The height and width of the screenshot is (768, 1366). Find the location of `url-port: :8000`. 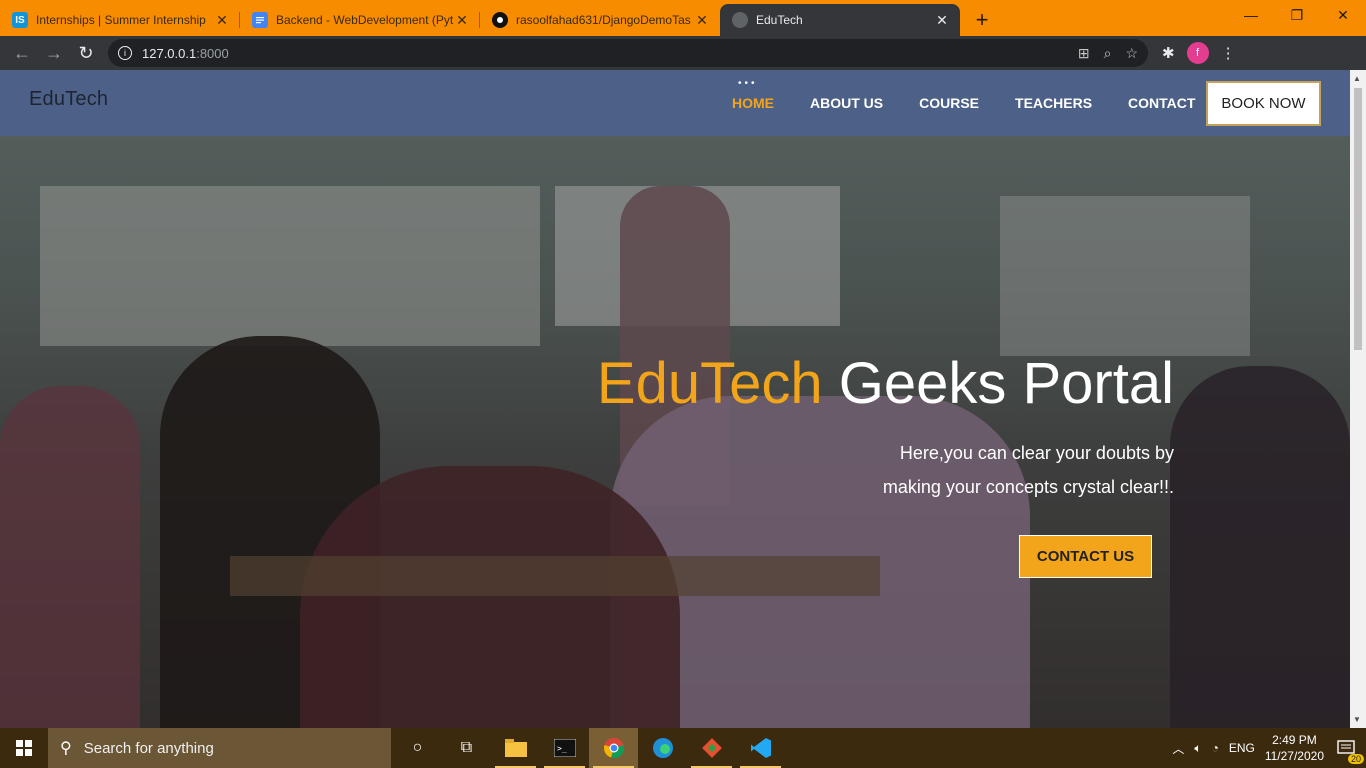

url-port: :8000 is located at coordinates (212, 53).